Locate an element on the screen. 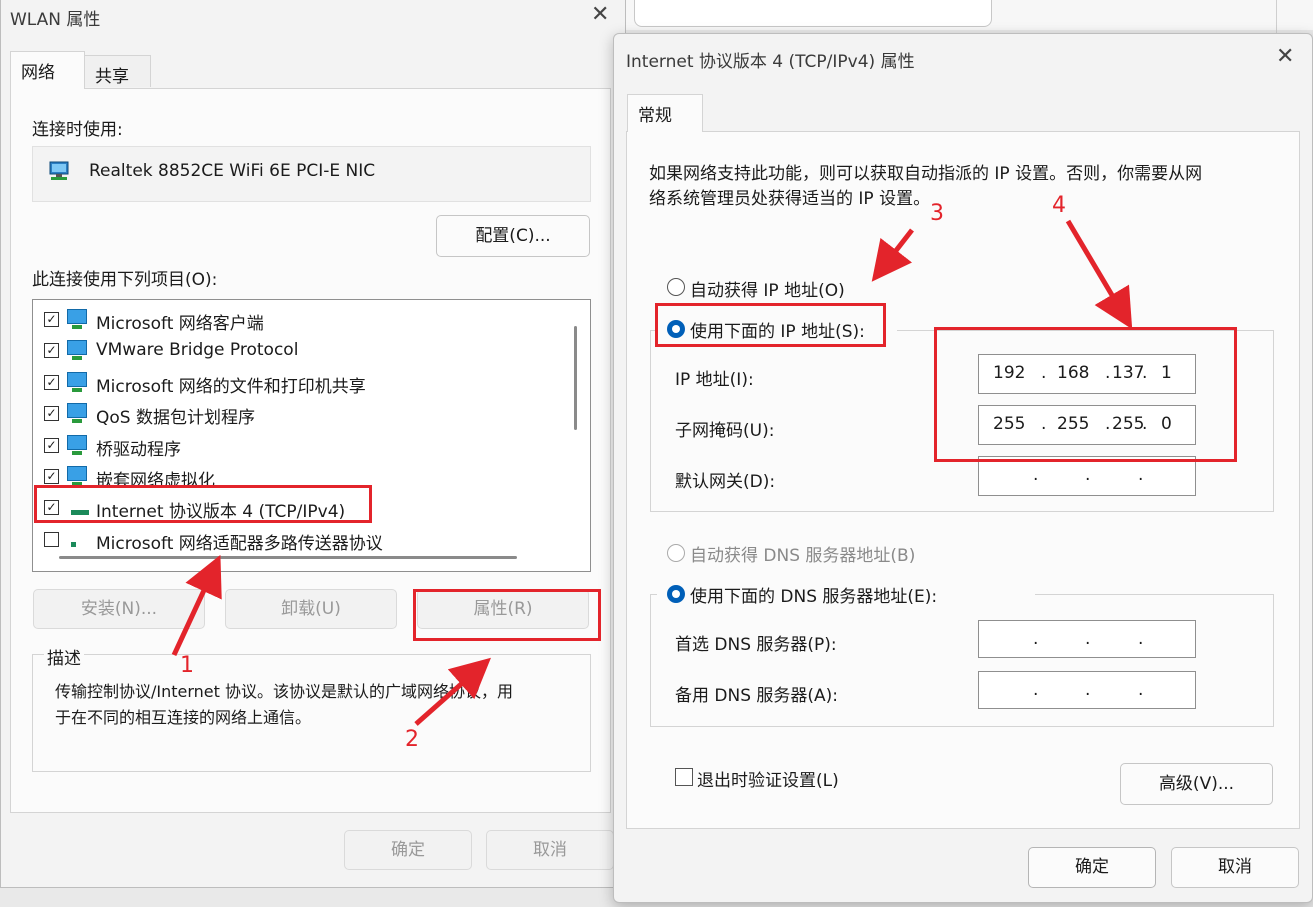  annotation-number-1: 1 is located at coordinates (187, 665).